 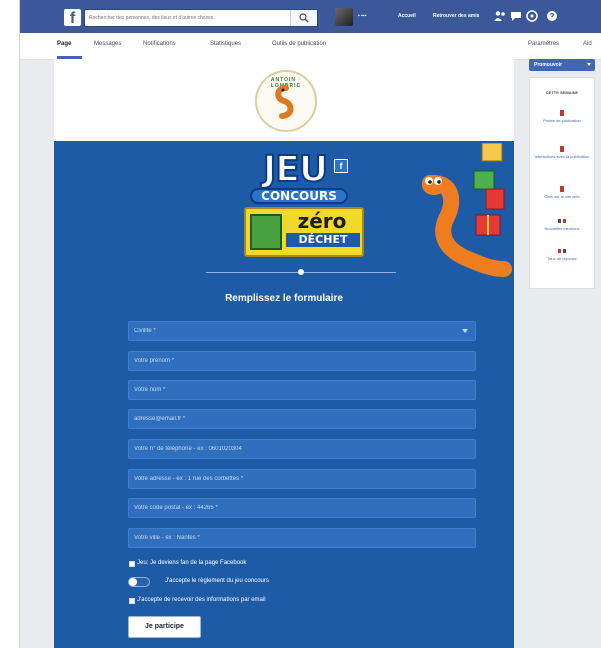 I want to click on stat-mentions-label: Nouvelles mentions, so click(x=562, y=228).